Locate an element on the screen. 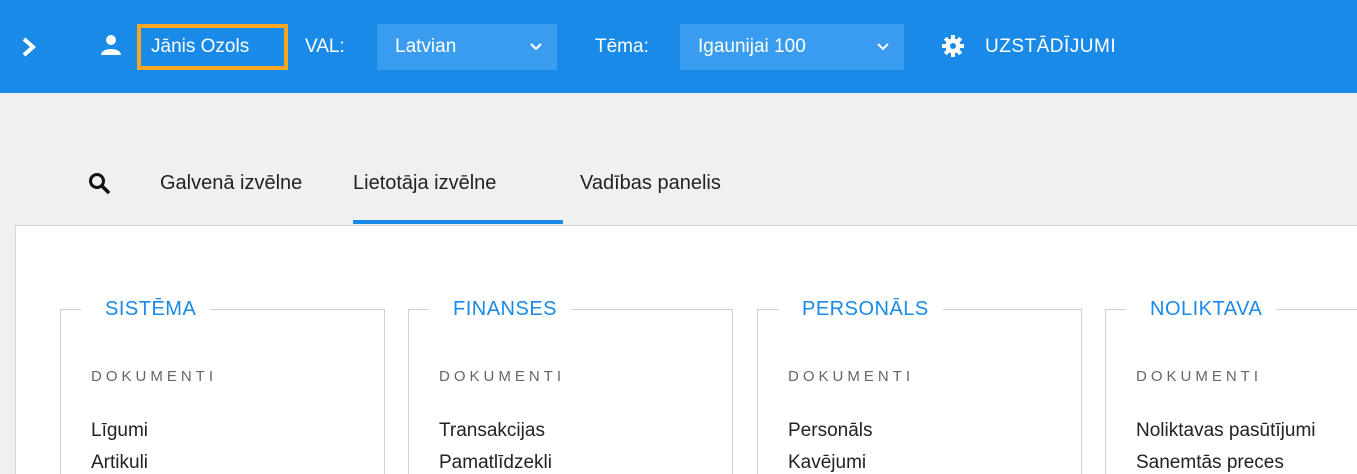  module-personals: PERSONĀLS DOKUMENTI Personāls Kavējumi is located at coordinates (919, 385).